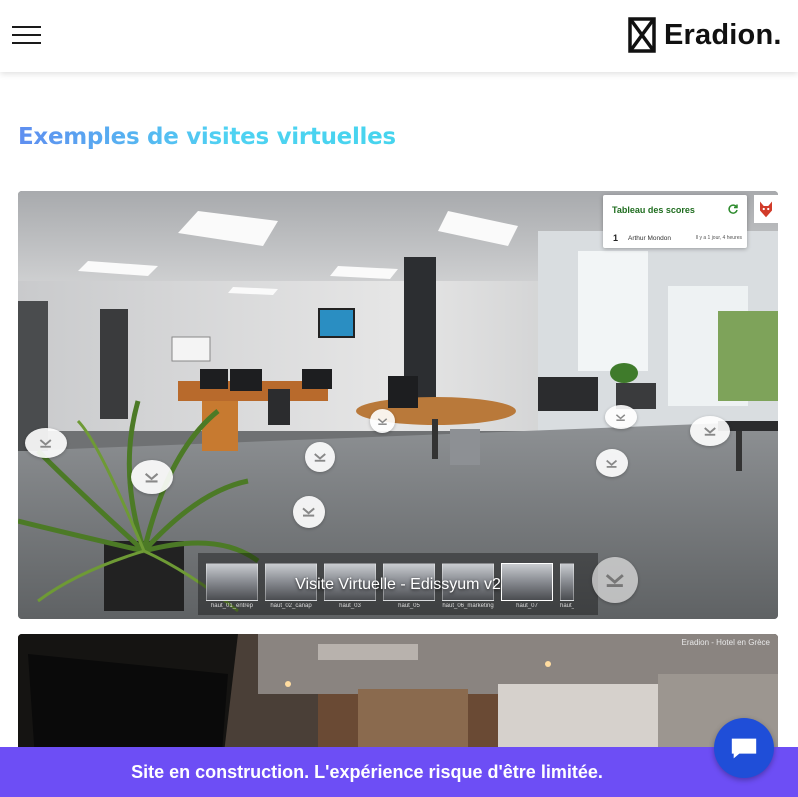 The image size is (798, 797). Describe the element at coordinates (642, 35) in the screenshot. I see `eradion-logo-mark-icon` at that location.